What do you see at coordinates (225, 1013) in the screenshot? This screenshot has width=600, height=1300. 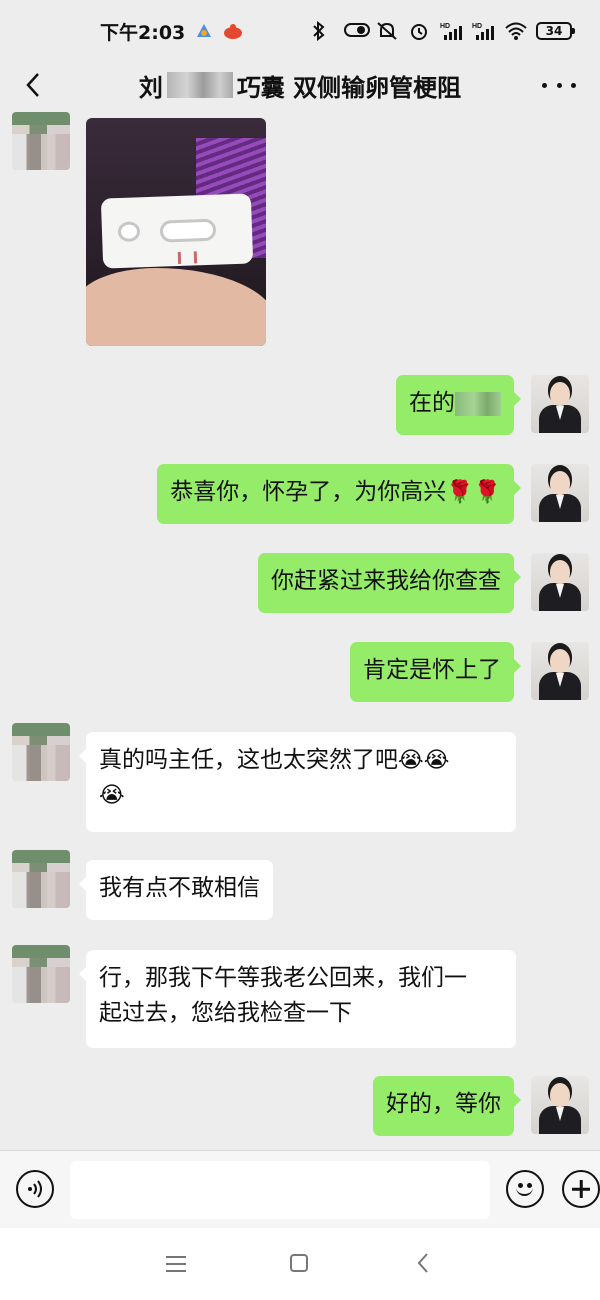 I see `message-line: 起过去，您给我检查一下` at bounding box center [225, 1013].